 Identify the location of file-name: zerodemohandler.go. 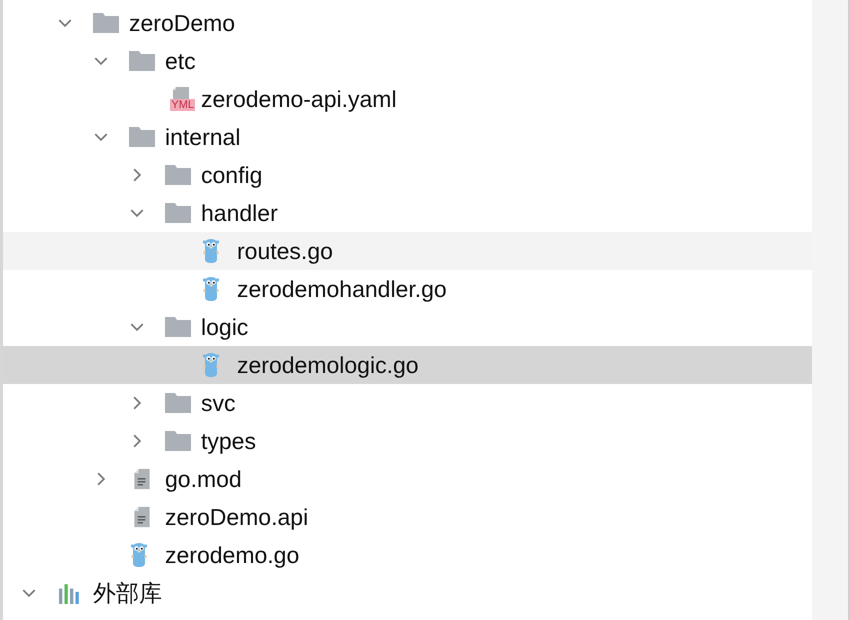
(342, 289).